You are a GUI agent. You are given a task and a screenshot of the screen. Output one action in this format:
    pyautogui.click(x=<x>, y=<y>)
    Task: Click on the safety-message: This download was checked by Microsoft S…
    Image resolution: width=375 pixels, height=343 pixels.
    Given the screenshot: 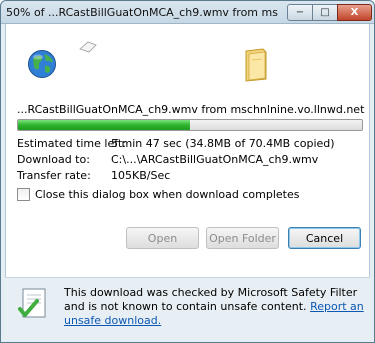 What is the action you would take?
    pyautogui.click(x=214, y=307)
    